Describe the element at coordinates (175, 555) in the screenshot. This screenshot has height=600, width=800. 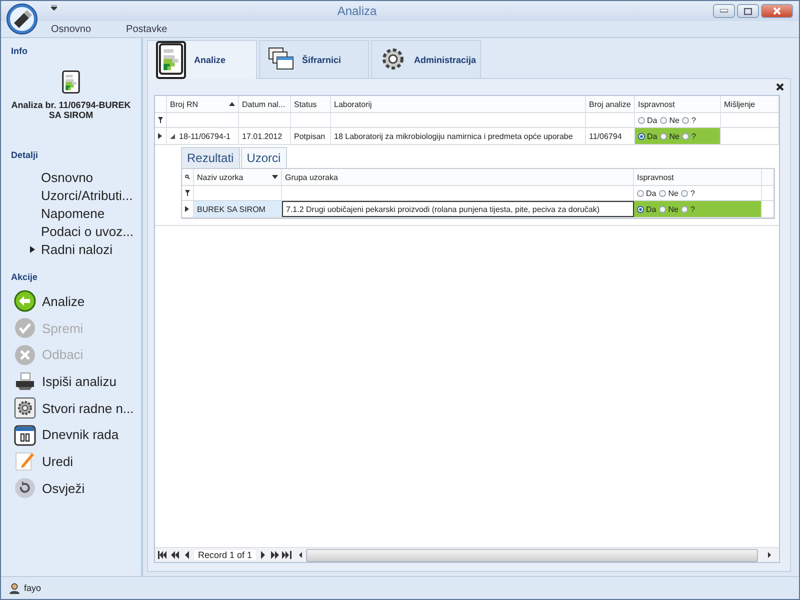
I see `previous-page-icon` at that location.